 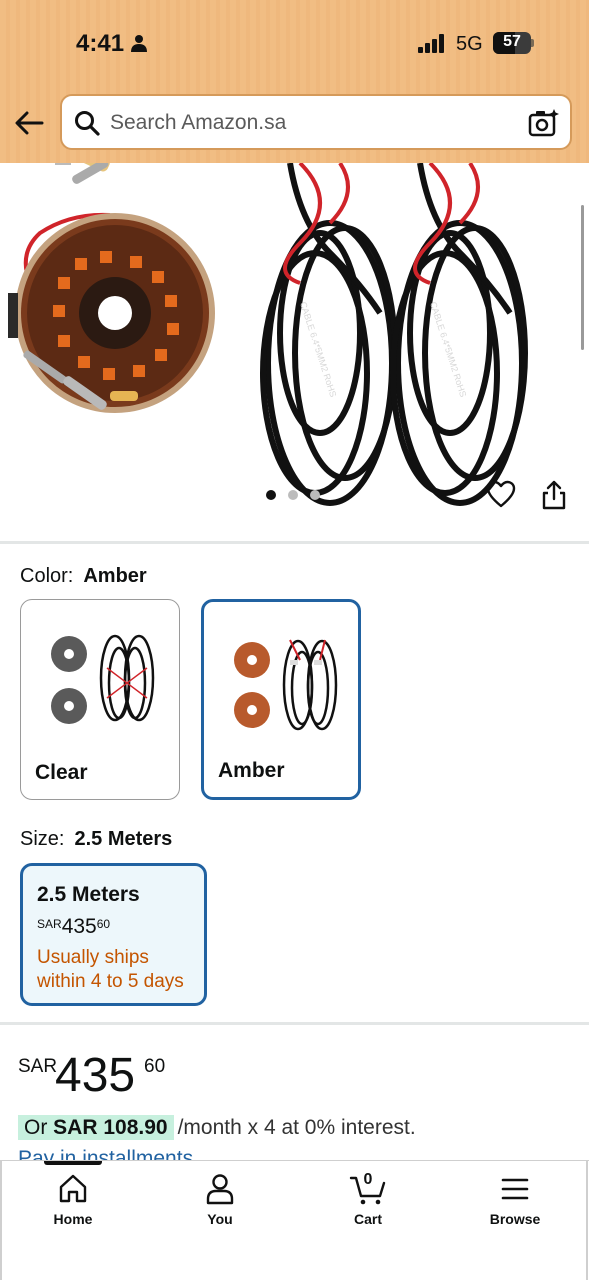 I want to click on size-price-fraction: 60, so click(x=103, y=924).